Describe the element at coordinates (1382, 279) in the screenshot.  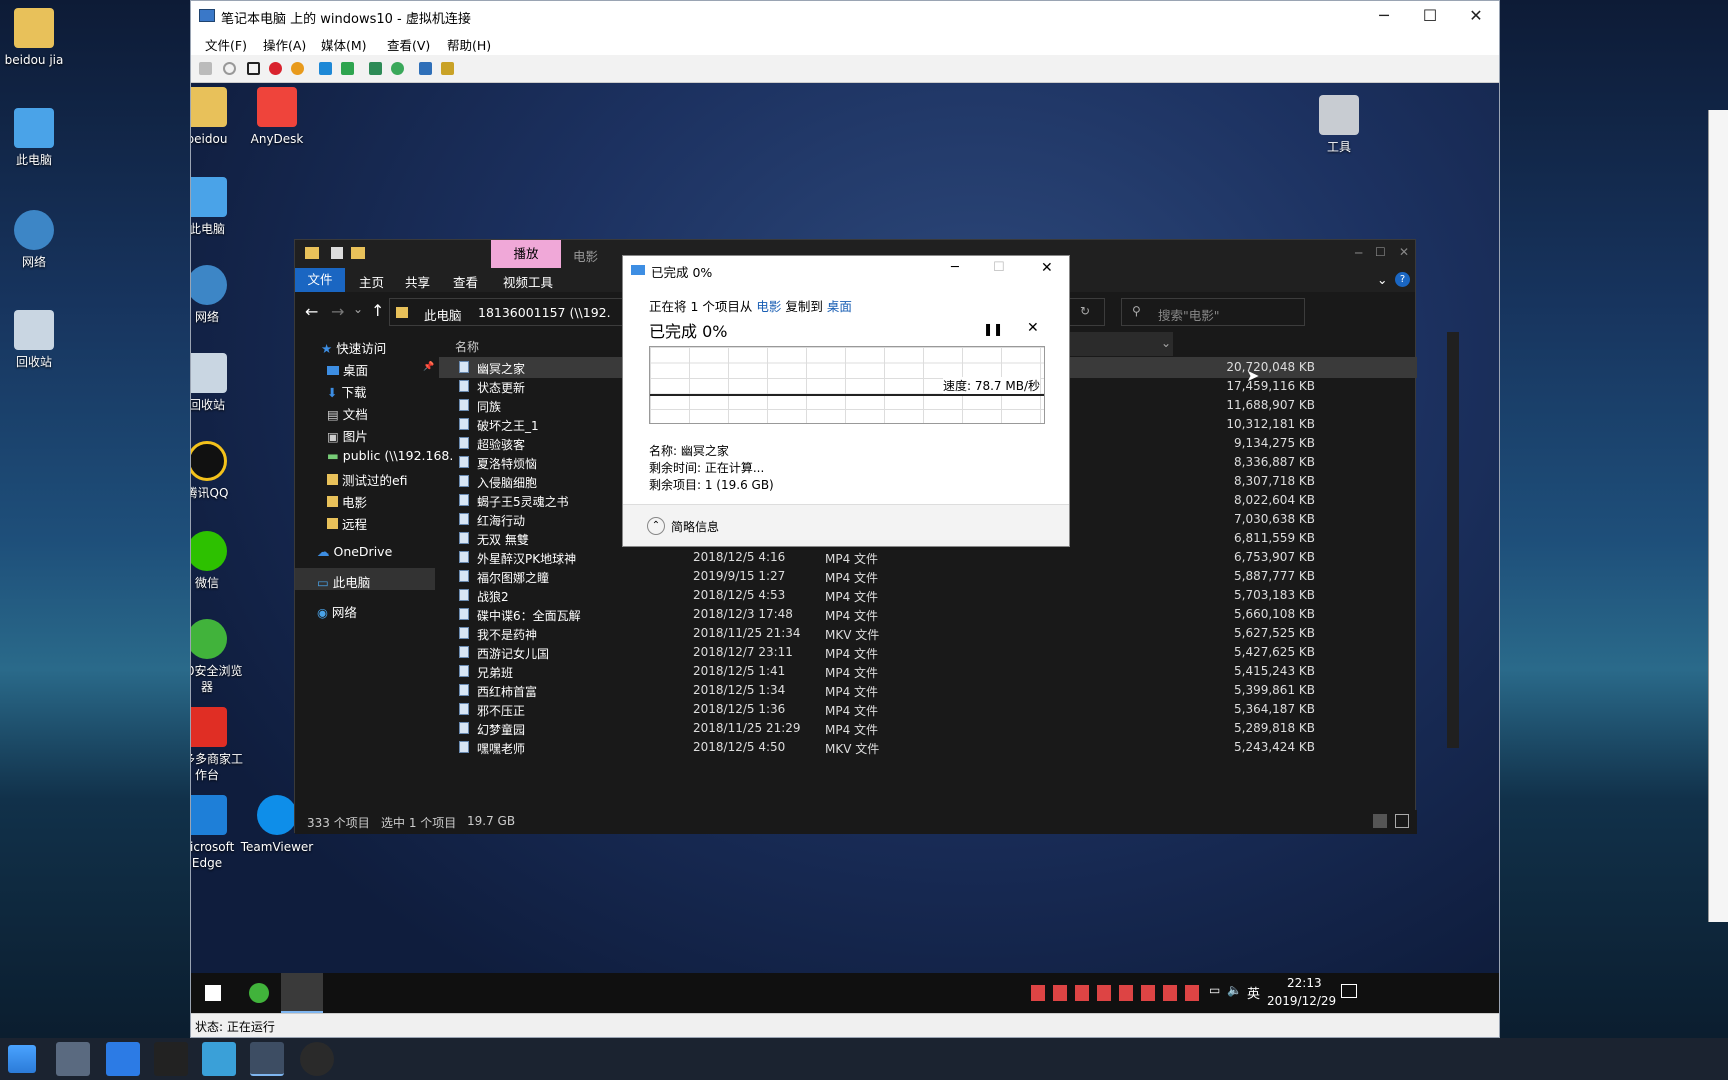
I see `ribbon-expand-icon: ⌄` at that location.